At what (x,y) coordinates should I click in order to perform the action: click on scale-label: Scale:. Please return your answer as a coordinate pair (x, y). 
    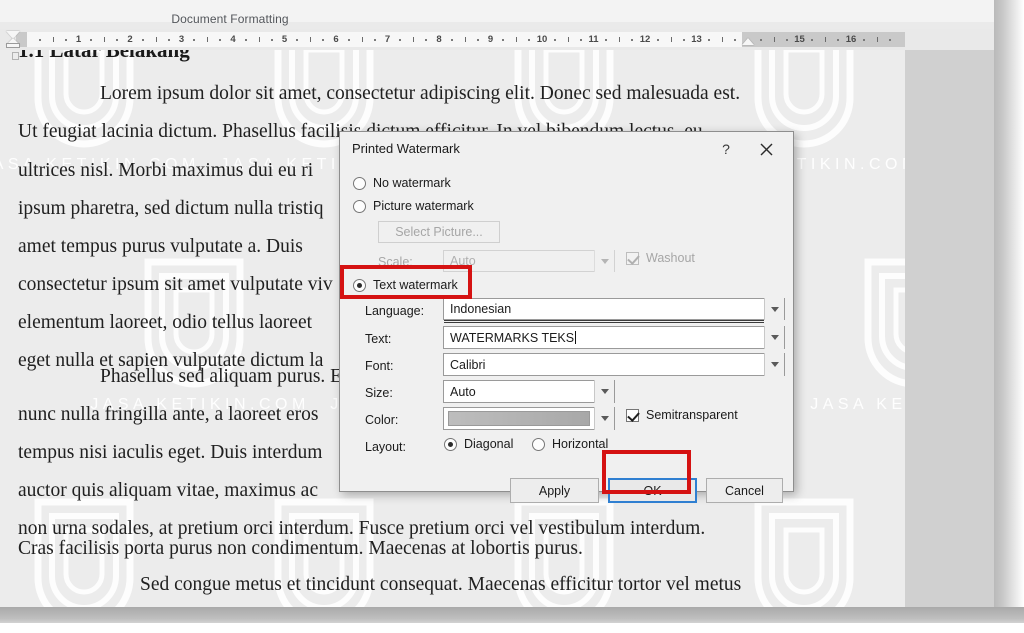
    Looking at the image, I should click on (395, 262).